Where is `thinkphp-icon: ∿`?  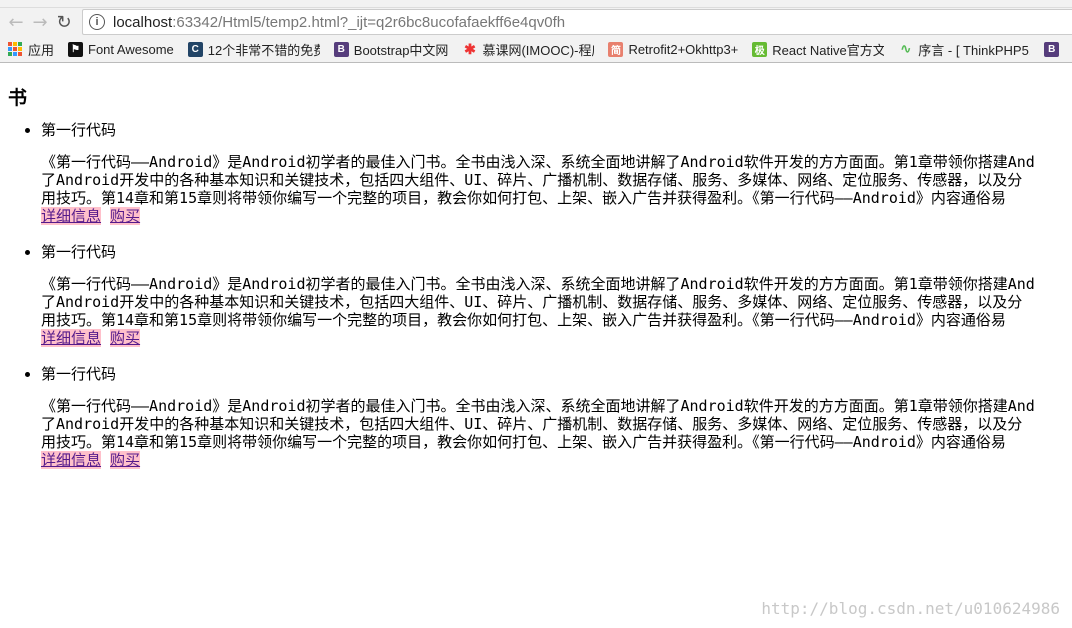 thinkphp-icon: ∿ is located at coordinates (906, 48).